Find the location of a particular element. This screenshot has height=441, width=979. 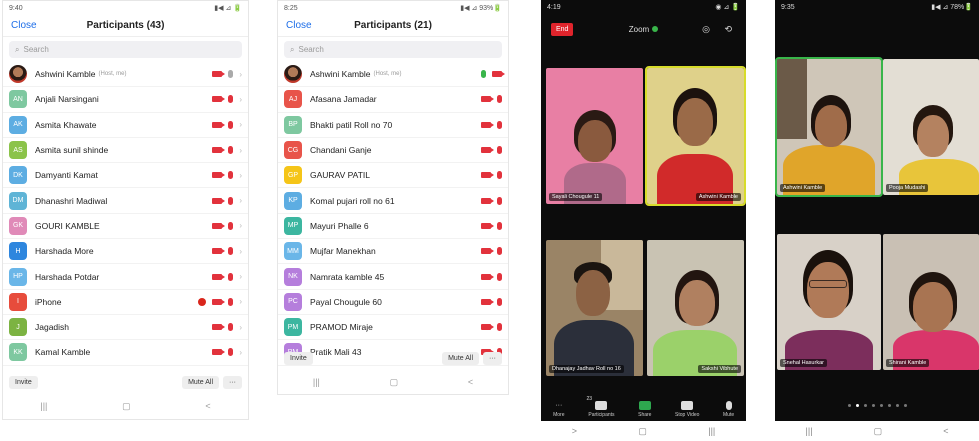

participant-row: Ashwini Kamble (Host, me) › is located at coordinates (125, 75).